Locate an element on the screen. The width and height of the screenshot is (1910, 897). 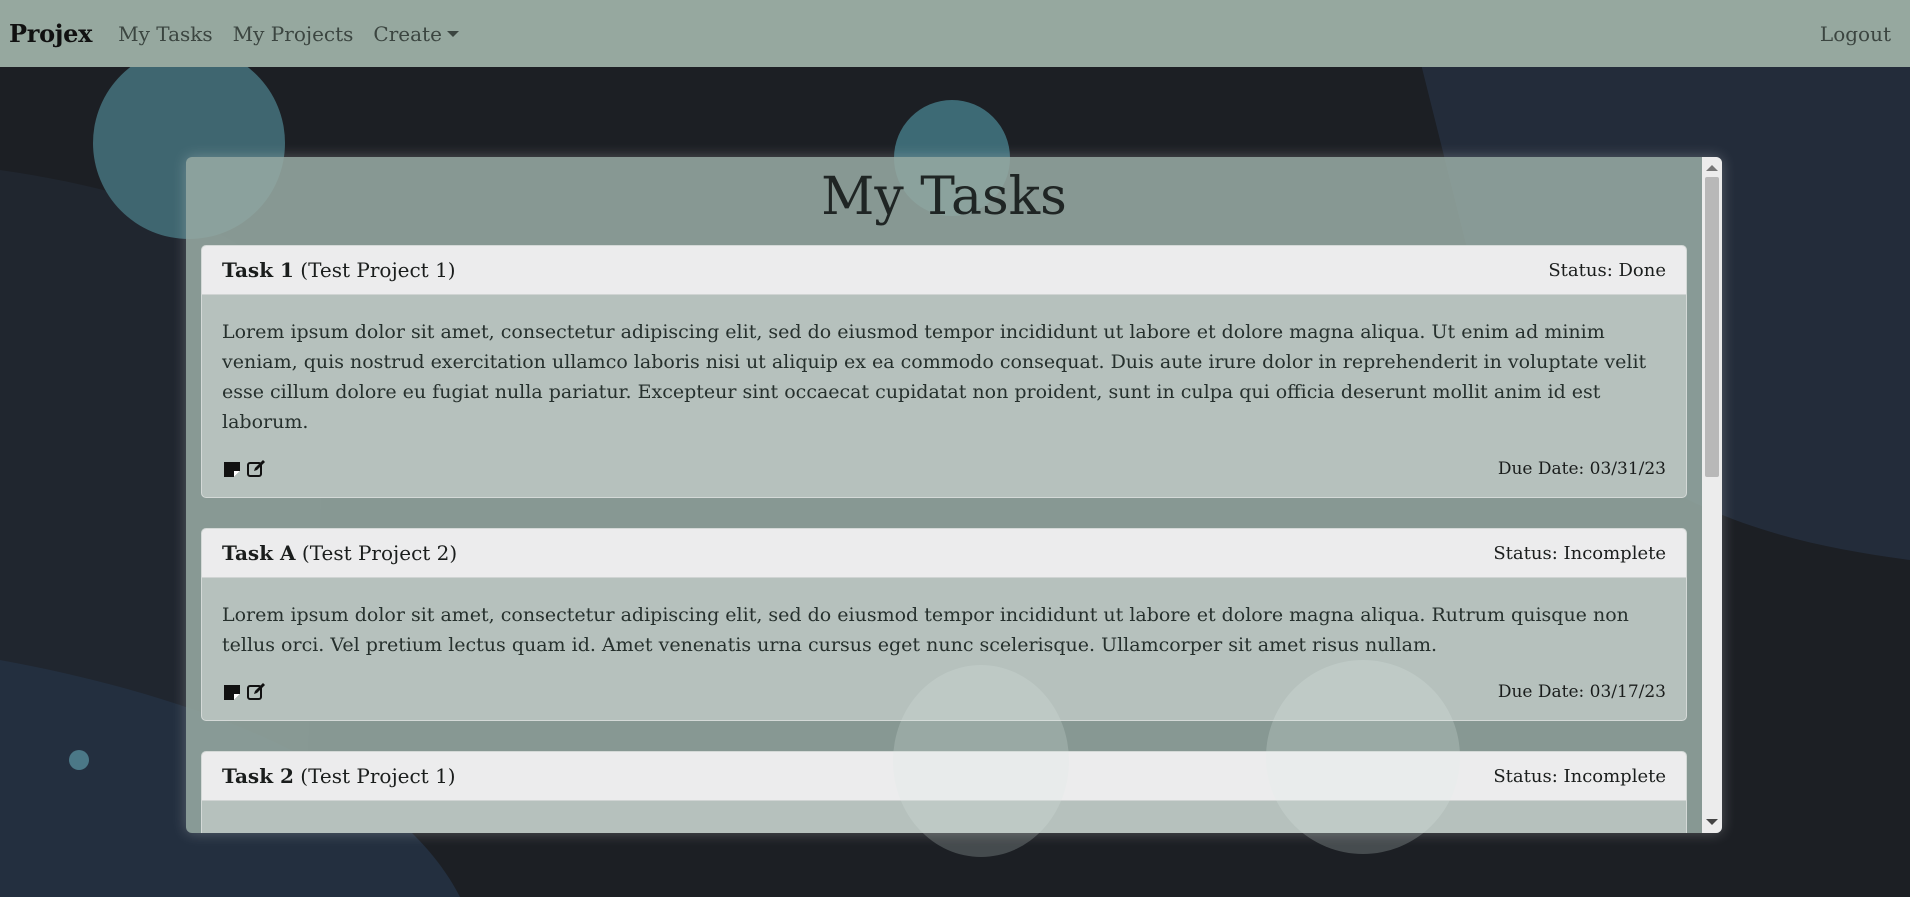
task-card-body is located at coordinates (944, 817).